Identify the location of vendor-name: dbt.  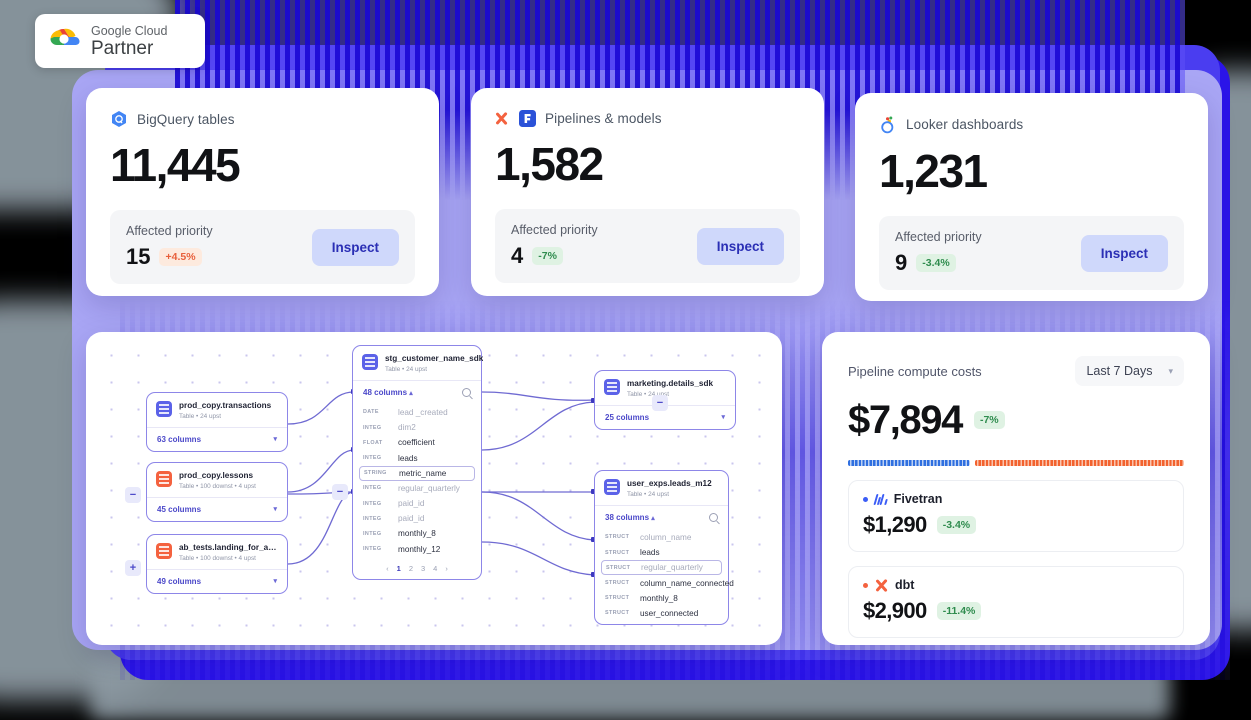
(905, 585).